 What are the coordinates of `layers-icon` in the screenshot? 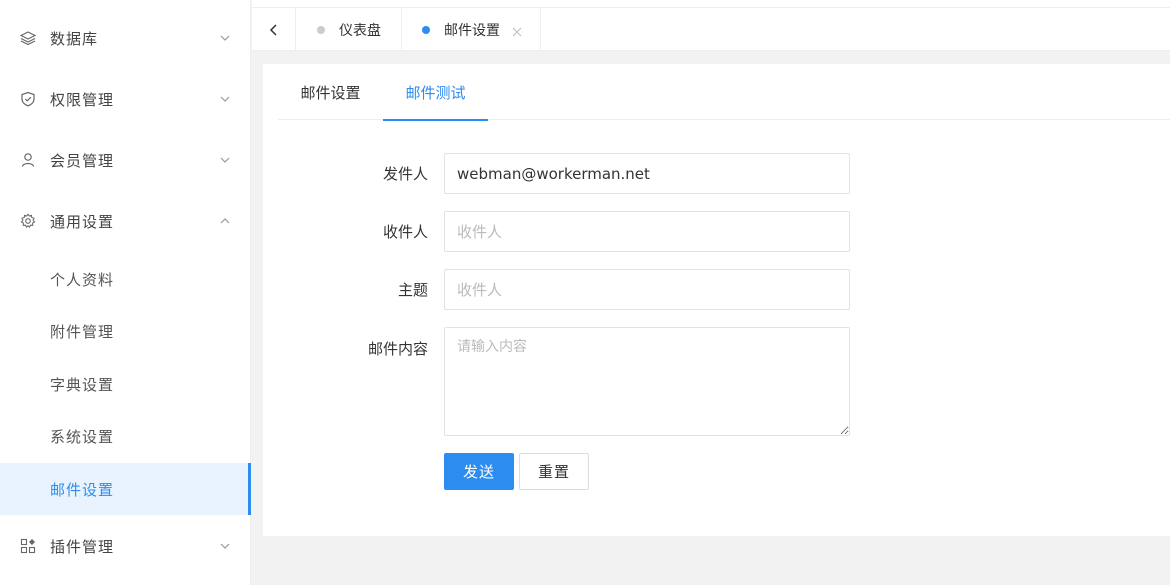 It's located at (28, 38).